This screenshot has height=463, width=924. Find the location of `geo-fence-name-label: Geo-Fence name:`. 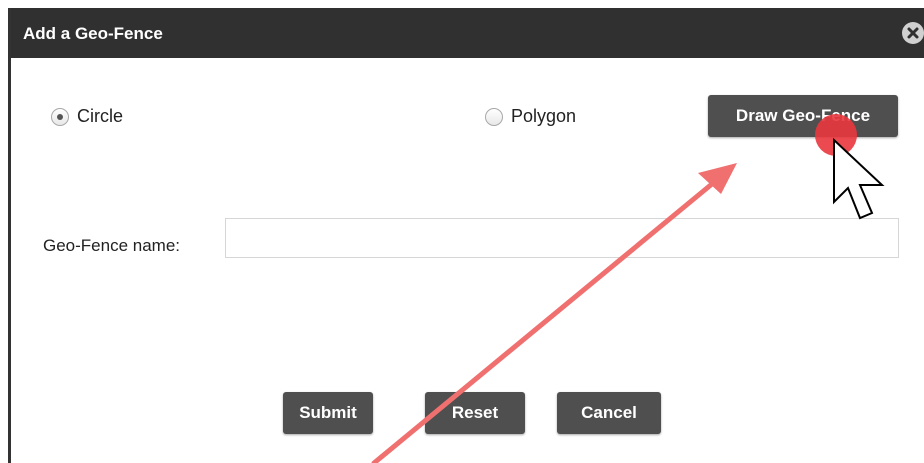

geo-fence-name-label: Geo-Fence name: is located at coordinates (112, 245).